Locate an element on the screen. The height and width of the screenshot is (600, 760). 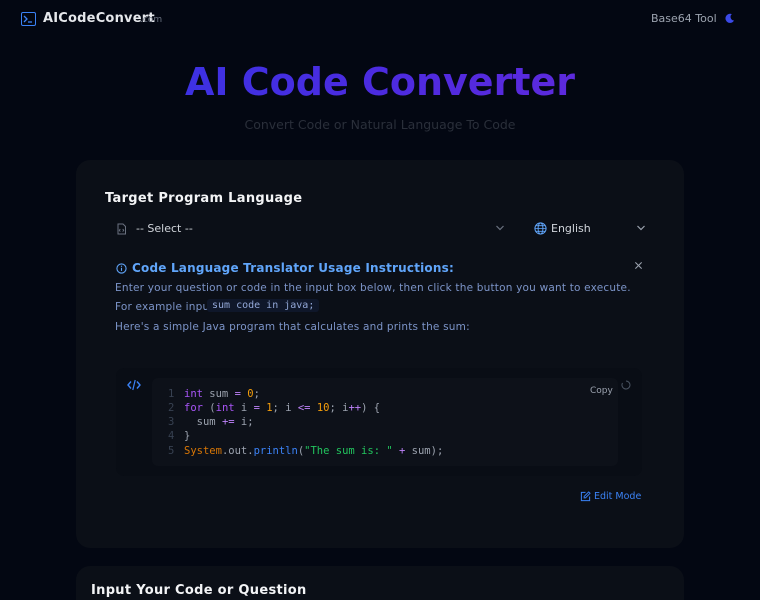
instructions-example-label: For example input: is located at coordinates (166, 307).